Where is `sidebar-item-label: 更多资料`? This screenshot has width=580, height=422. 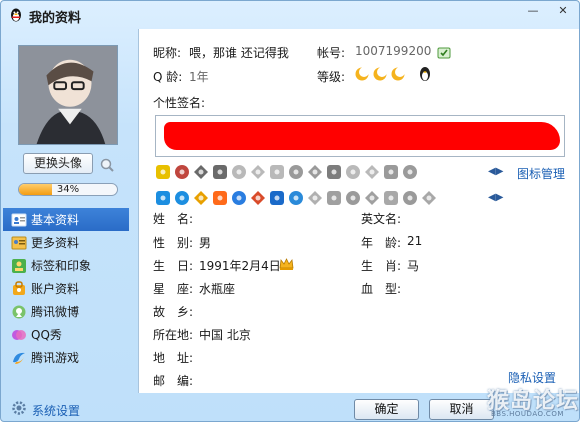 sidebar-item-label: 更多资料 is located at coordinates (55, 243).